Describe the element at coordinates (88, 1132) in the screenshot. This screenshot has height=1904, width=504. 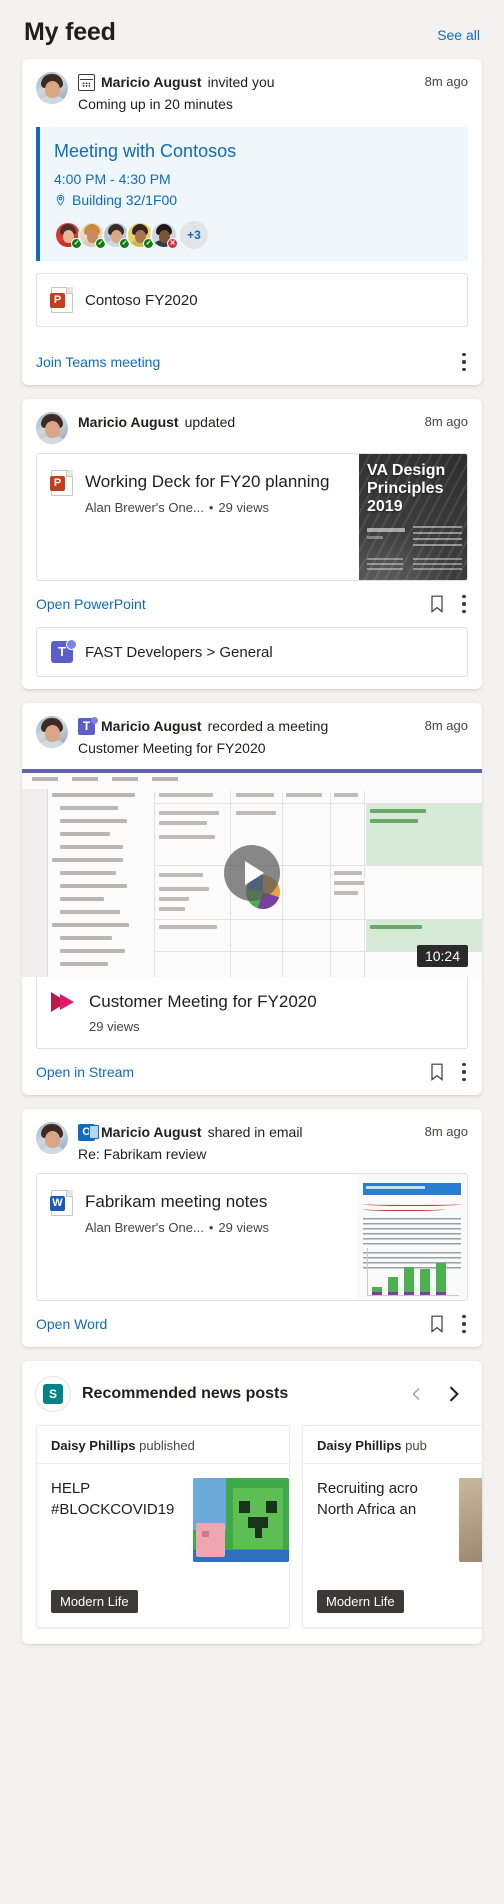
I see `outlook-icon: O` at that location.